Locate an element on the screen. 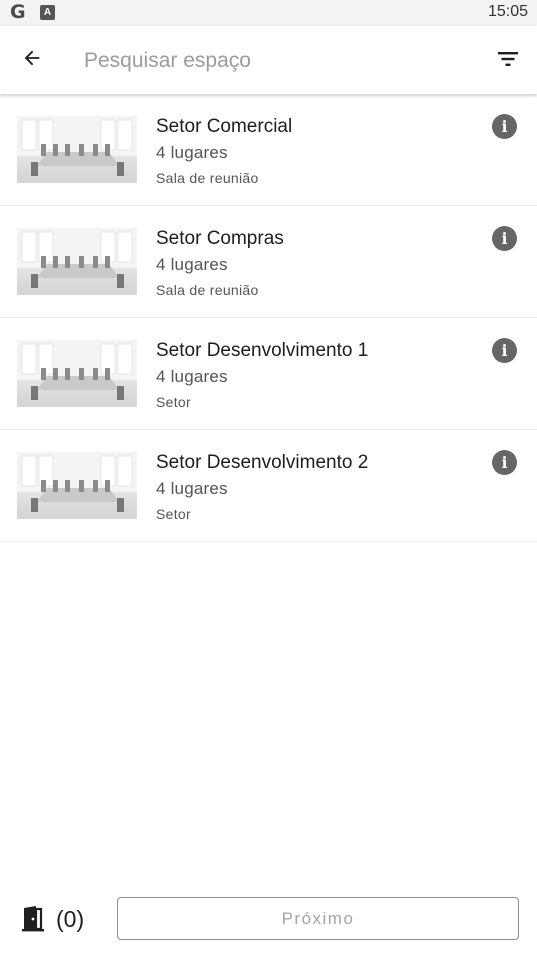  search-toolbar is located at coordinates (268, 60).